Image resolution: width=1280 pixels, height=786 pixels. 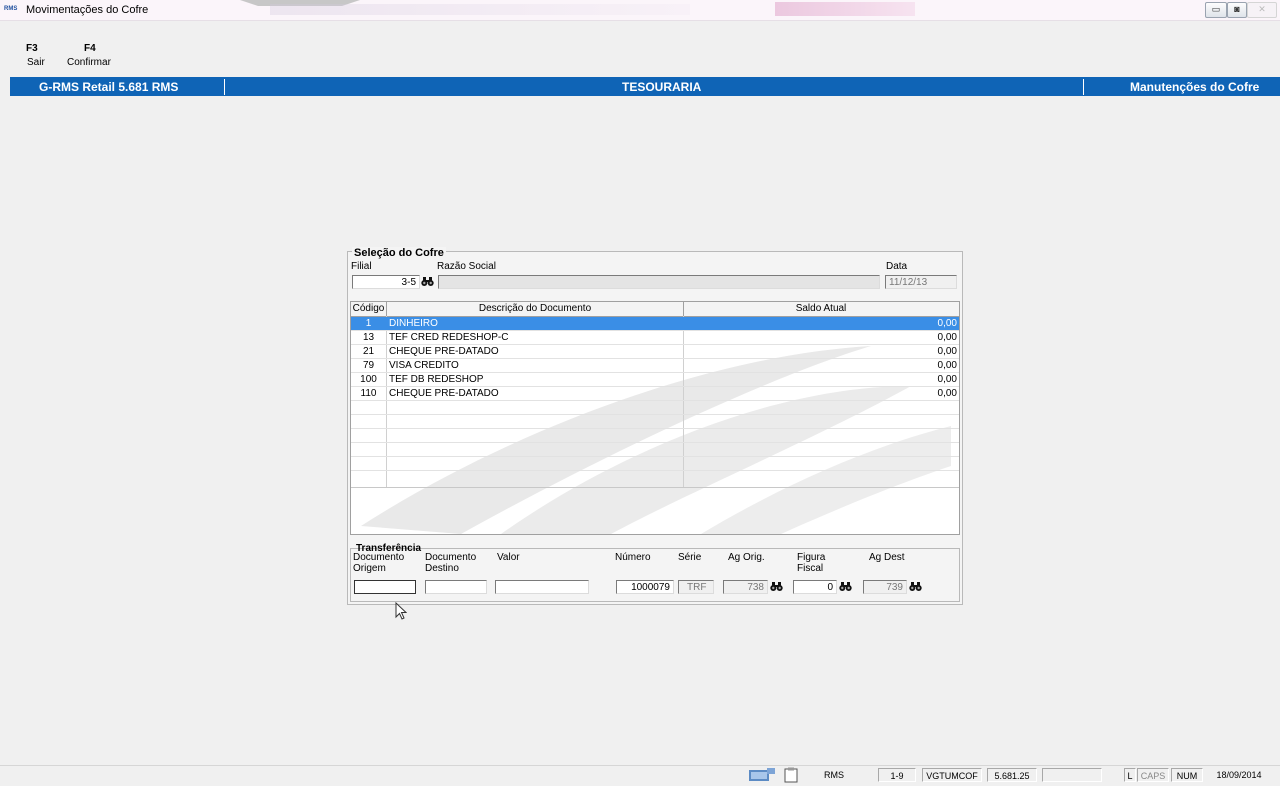 What do you see at coordinates (399, 253) in the screenshot?
I see `selecao-legend: Seleção do Cofre` at bounding box center [399, 253].